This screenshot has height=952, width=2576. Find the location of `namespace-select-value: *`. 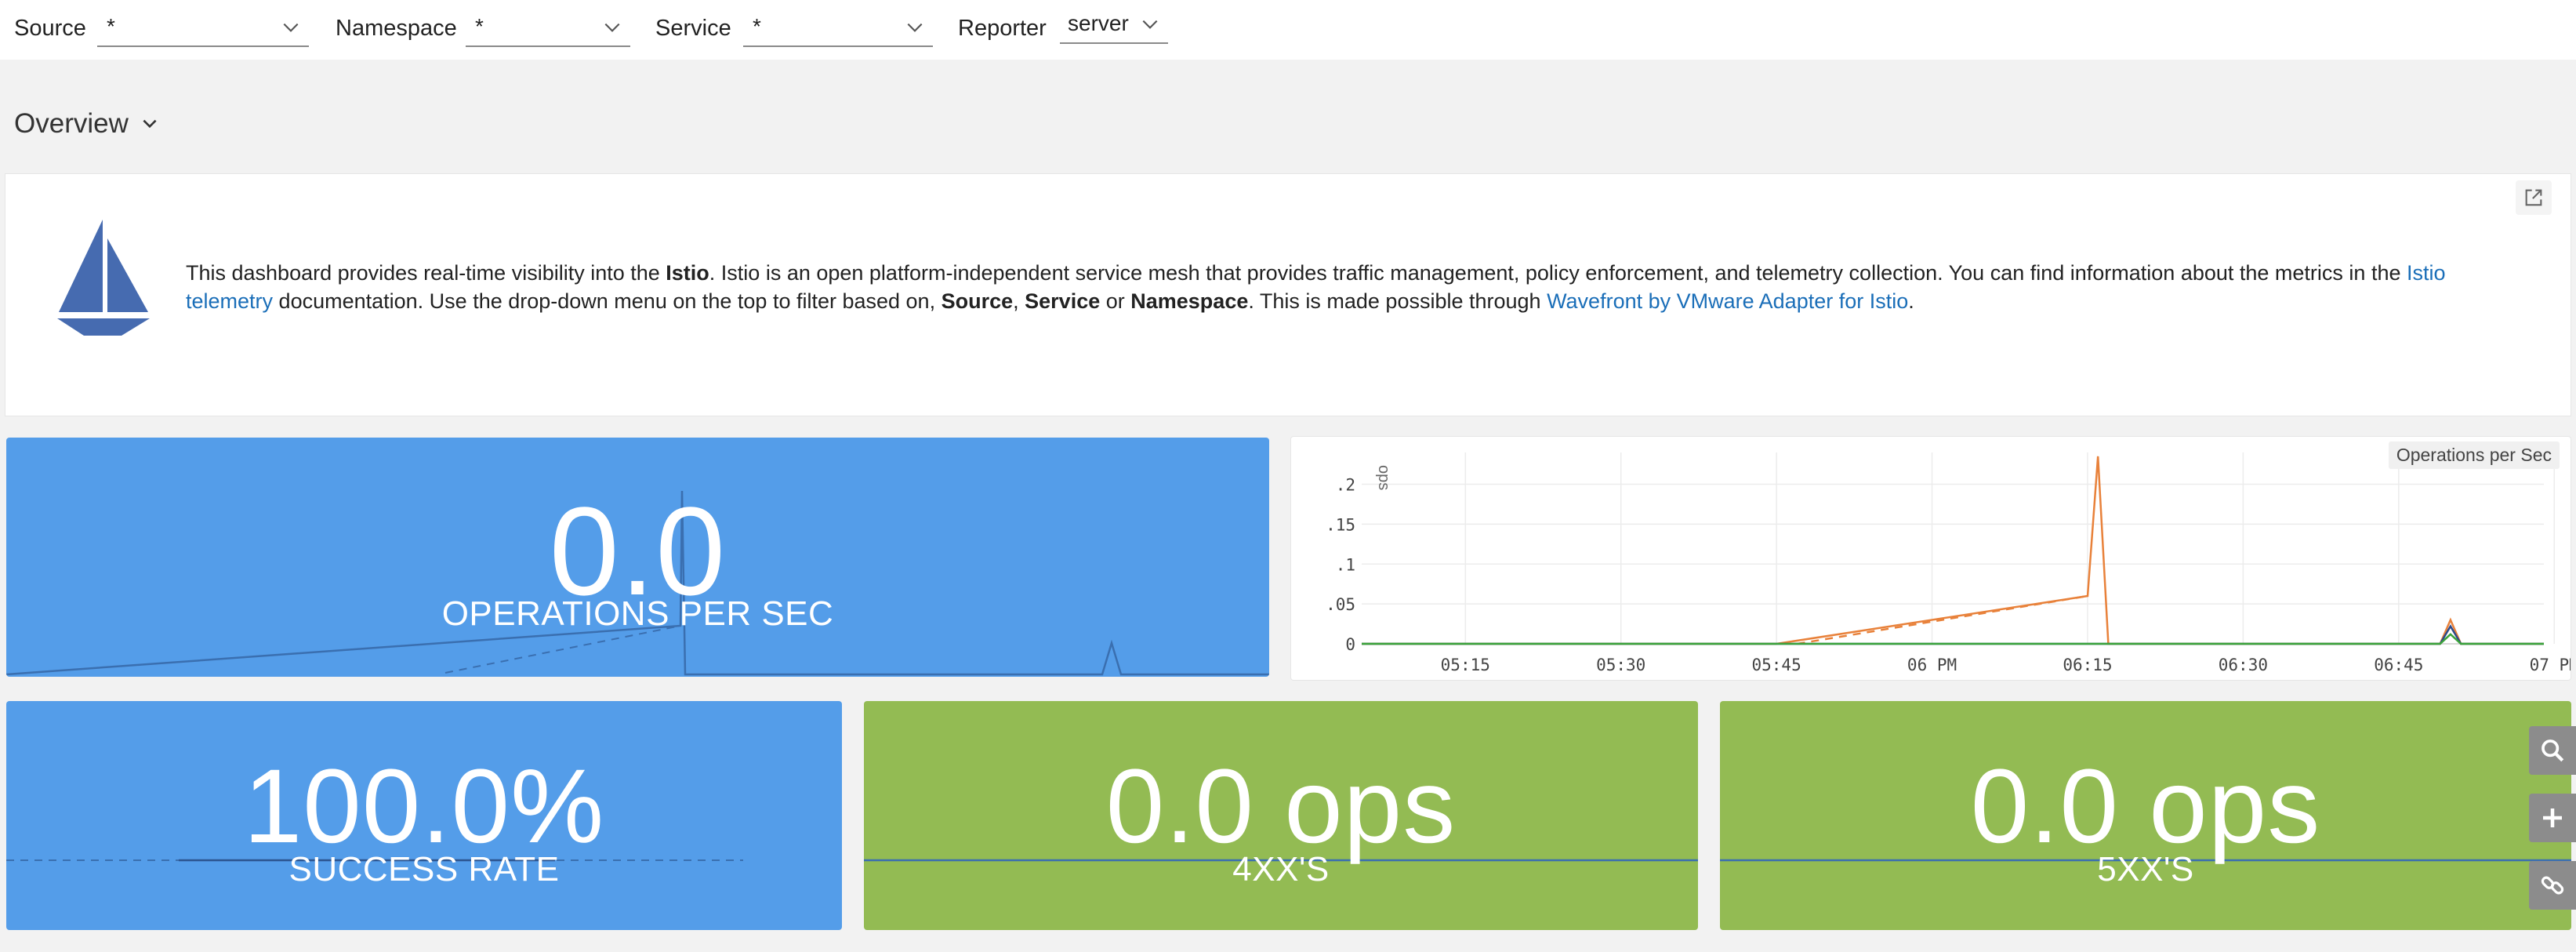

namespace-select-value: * is located at coordinates (479, 26).